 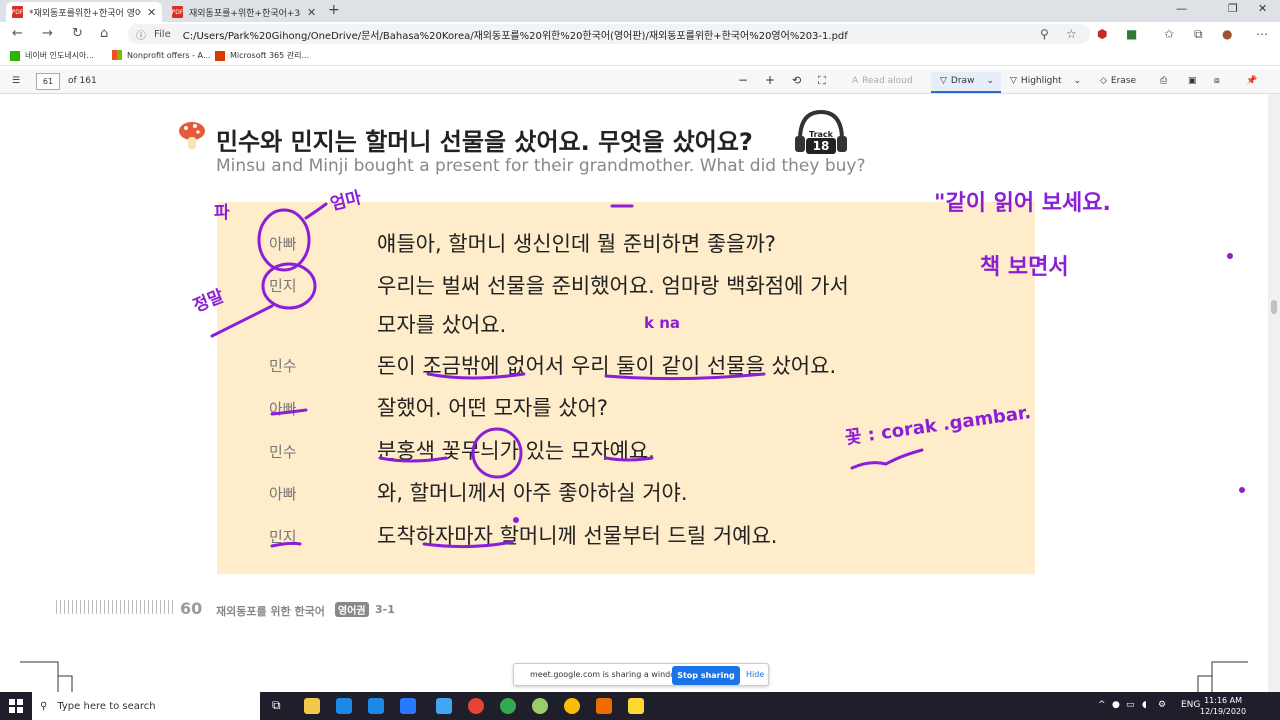 I want to click on pdf-icon: PDF, so click(x=177, y=12).